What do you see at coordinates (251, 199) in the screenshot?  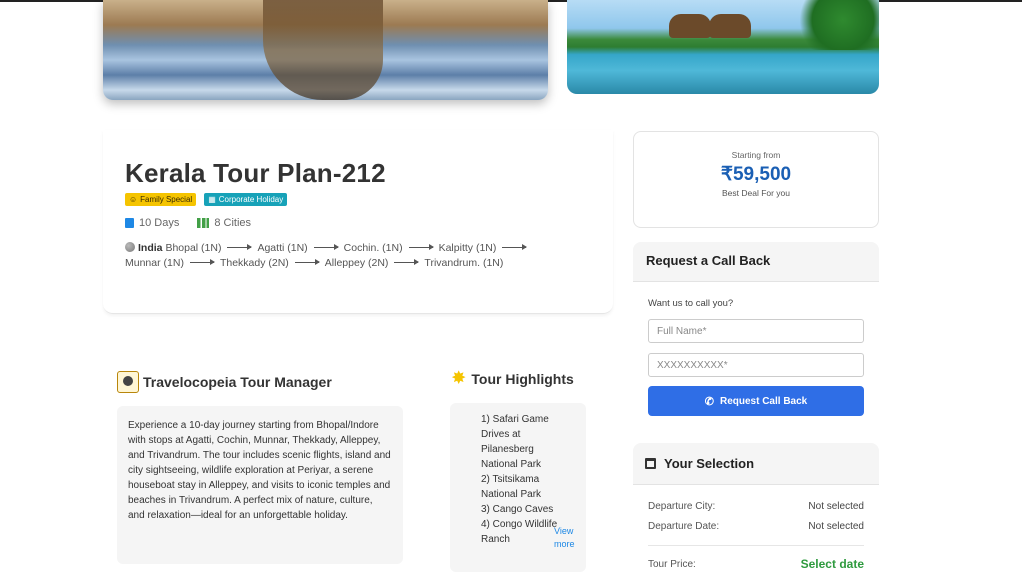 I see `badge-label: Corporate Holiday` at bounding box center [251, 199].